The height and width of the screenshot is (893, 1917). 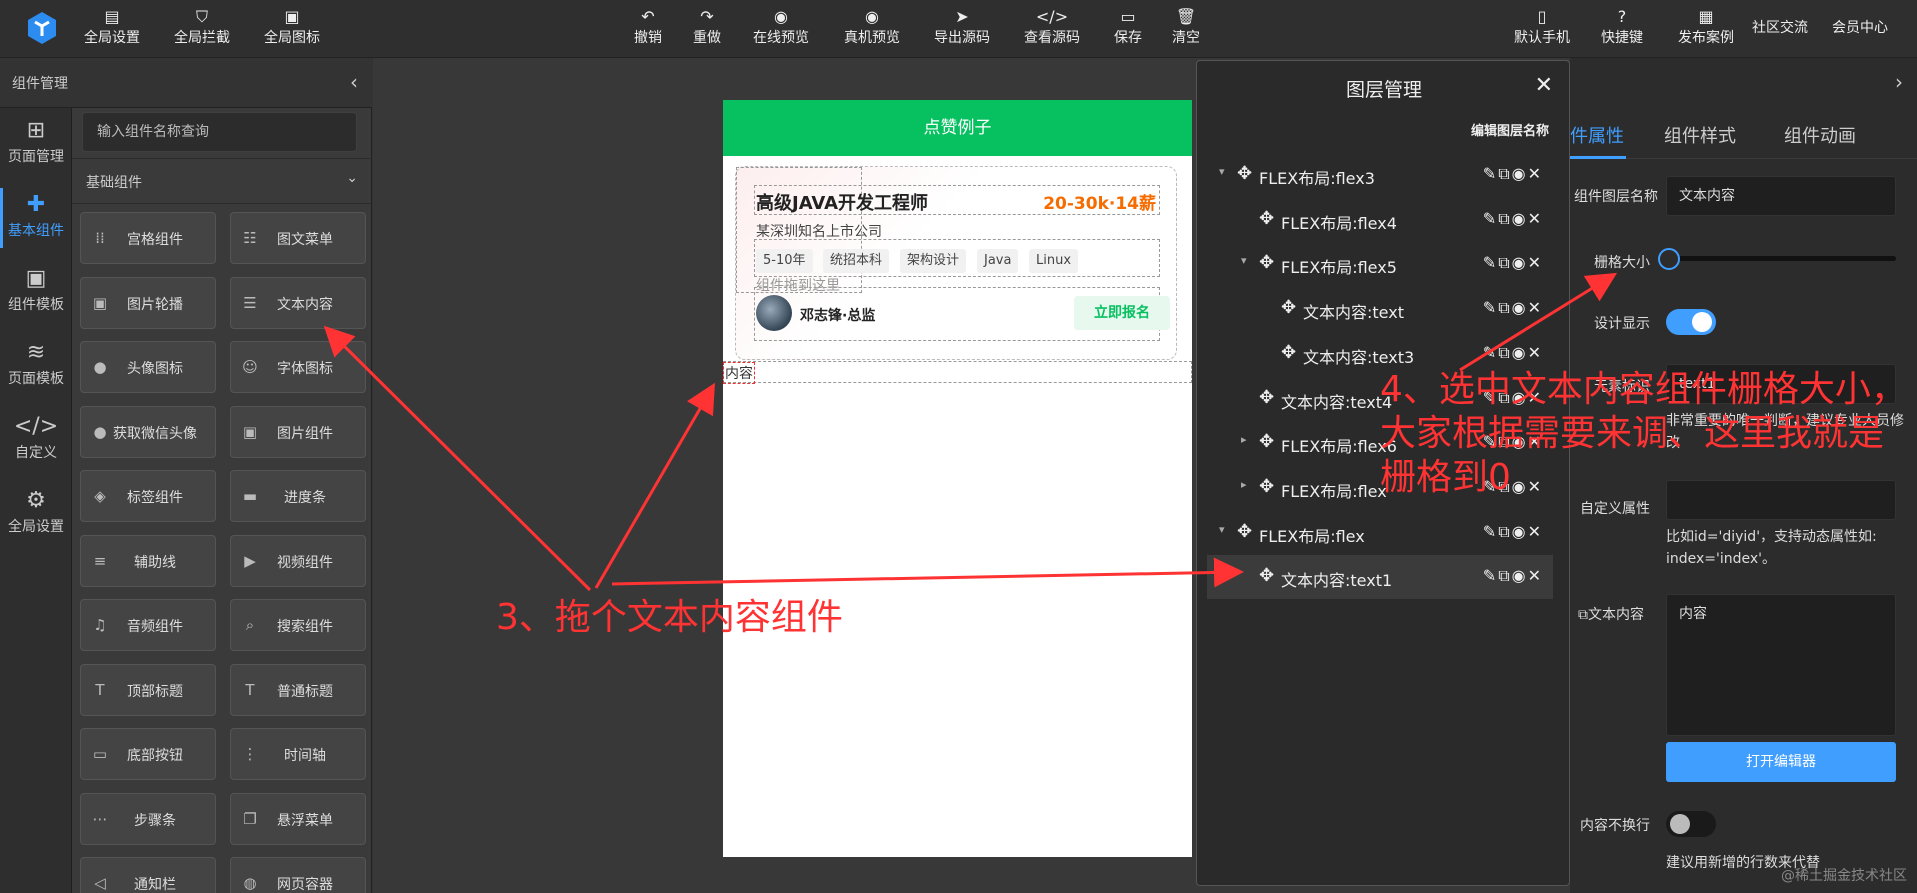 What do you see at coordinates (36, 292) in the screenshot?
I see `nav-component-templates: ▣ 组件模板` at bounding box center [36, 292].